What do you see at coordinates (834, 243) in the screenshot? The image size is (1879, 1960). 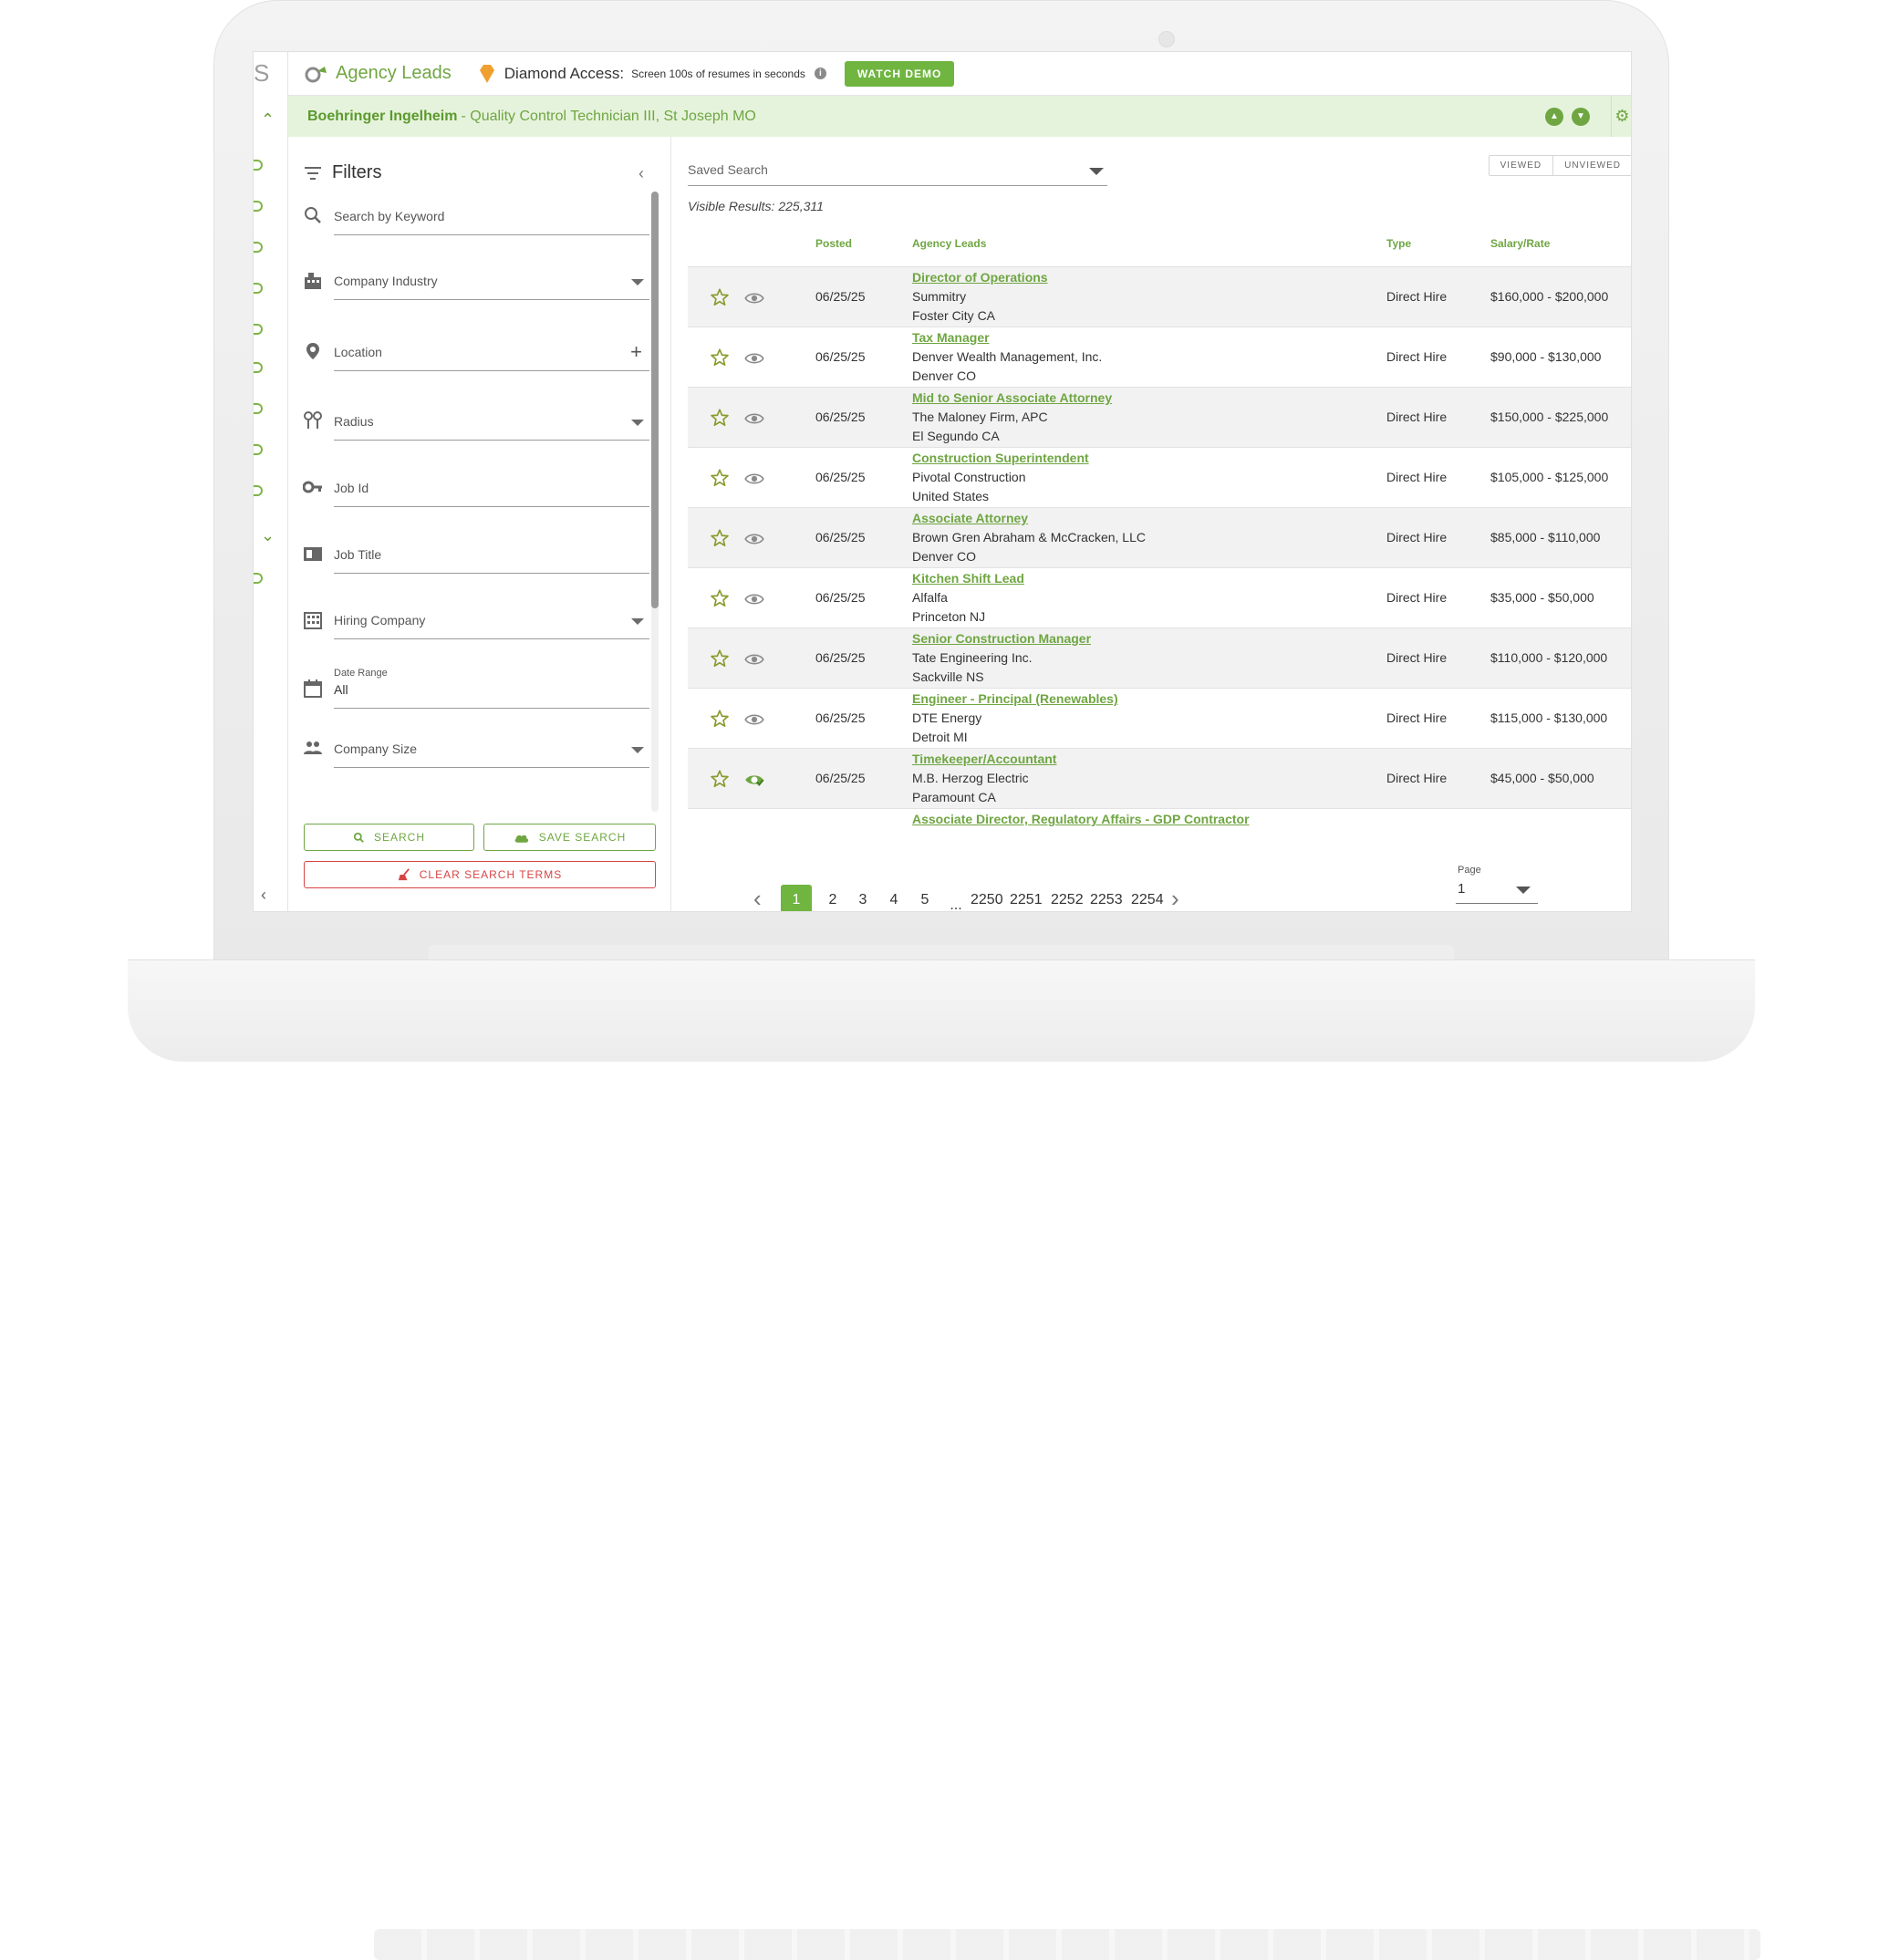 I see `column-posted: Posted` at bounding box center [834, 243].